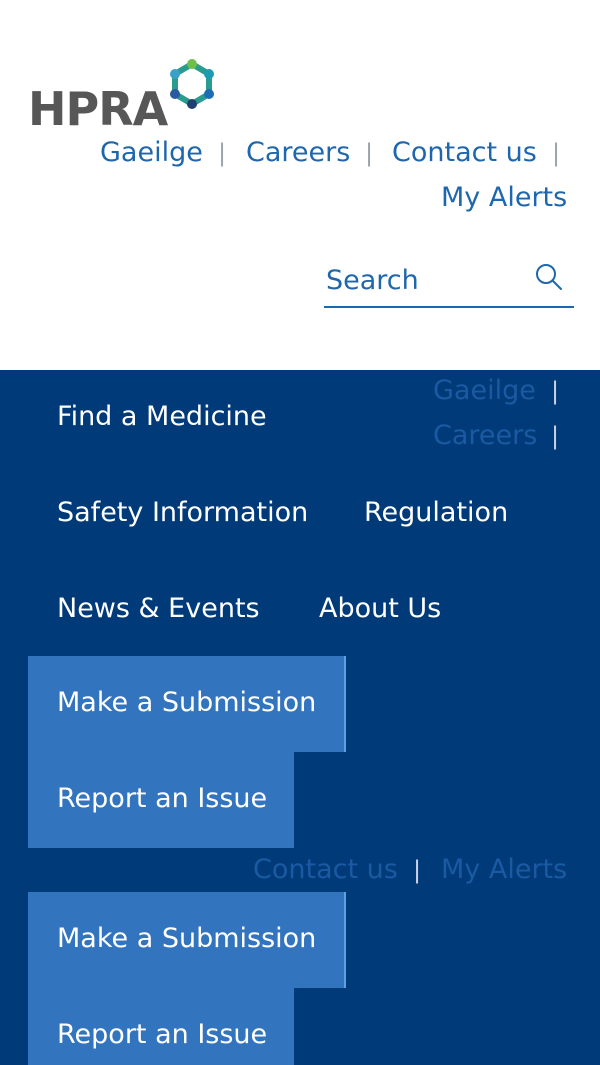  What do you see at coordinates (485, 436) in the screenshot?
I see `nav-ghost-link-careers: Careers` at bounding box center [485, 436].